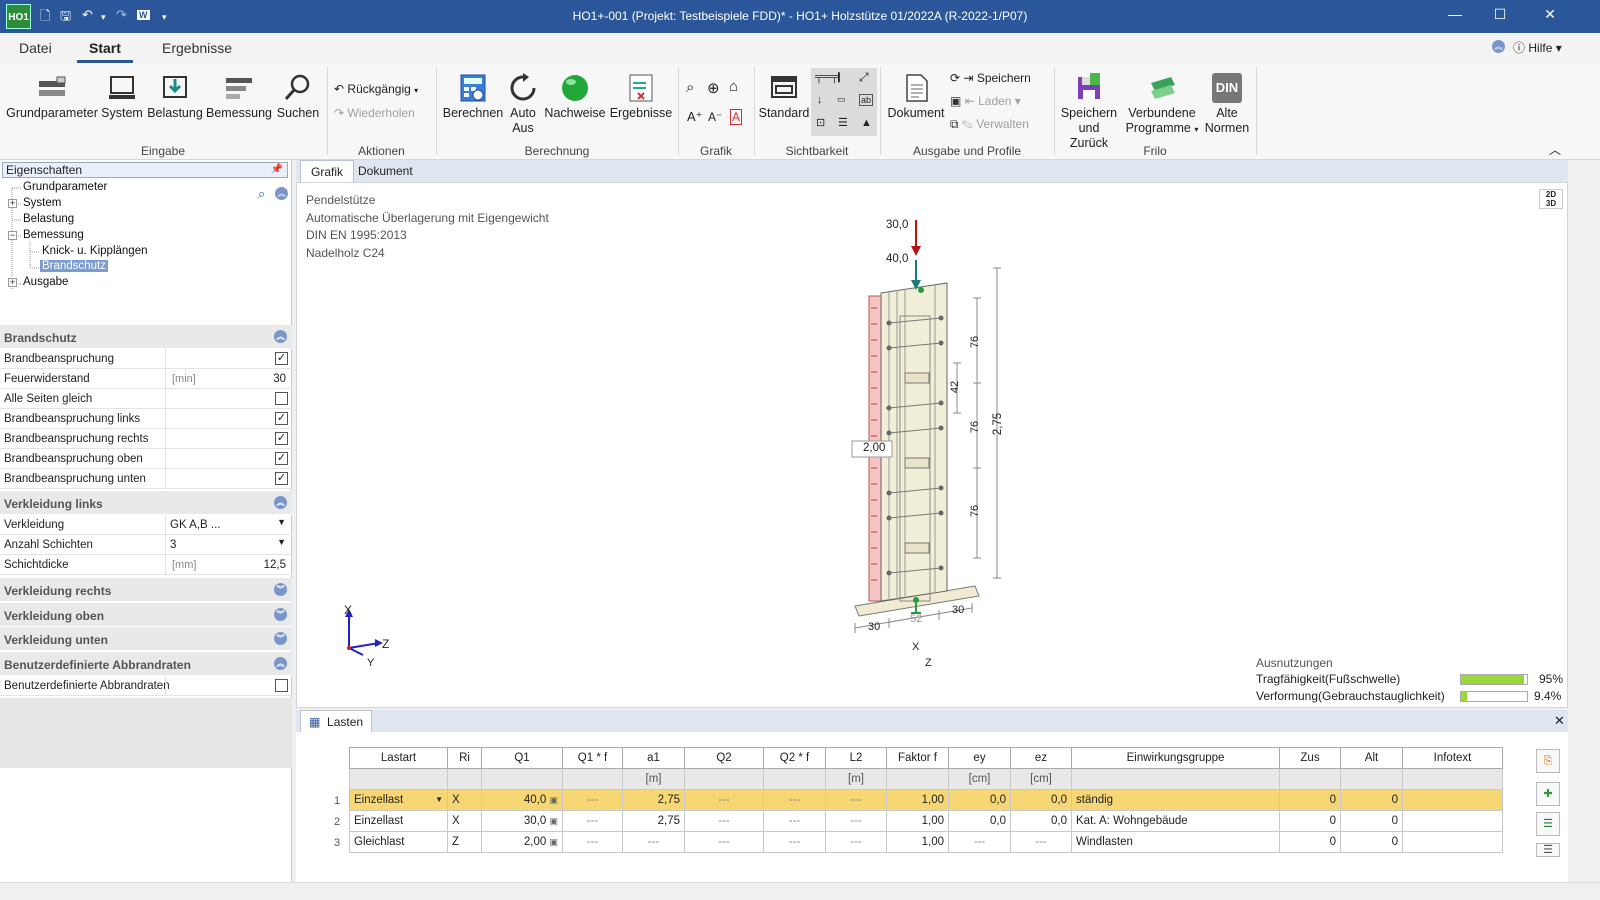  Describe the element at coordinates (592, 758) in the screenshot. I see `col-header: Q1 * f` at that location.